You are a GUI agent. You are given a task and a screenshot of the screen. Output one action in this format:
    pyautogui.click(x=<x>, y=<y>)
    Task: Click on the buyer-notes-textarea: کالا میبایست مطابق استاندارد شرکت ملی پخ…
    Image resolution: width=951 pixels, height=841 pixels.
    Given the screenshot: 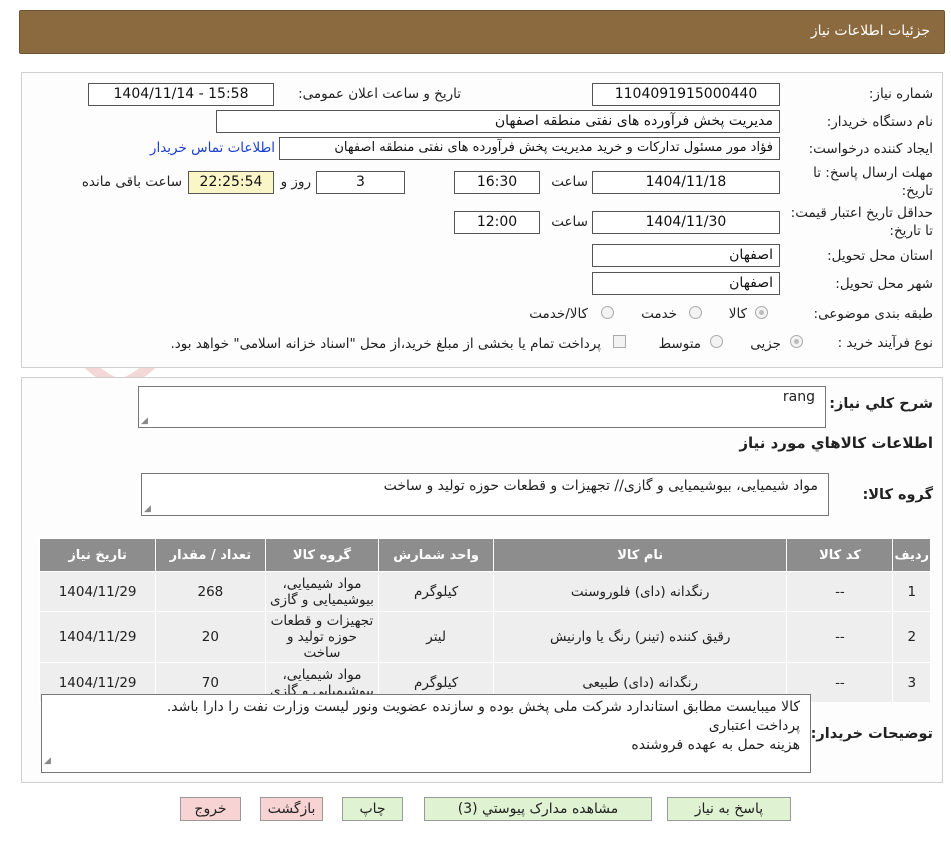 What is the action you would take?
    pyautogui.click(x=426, y=733)
    